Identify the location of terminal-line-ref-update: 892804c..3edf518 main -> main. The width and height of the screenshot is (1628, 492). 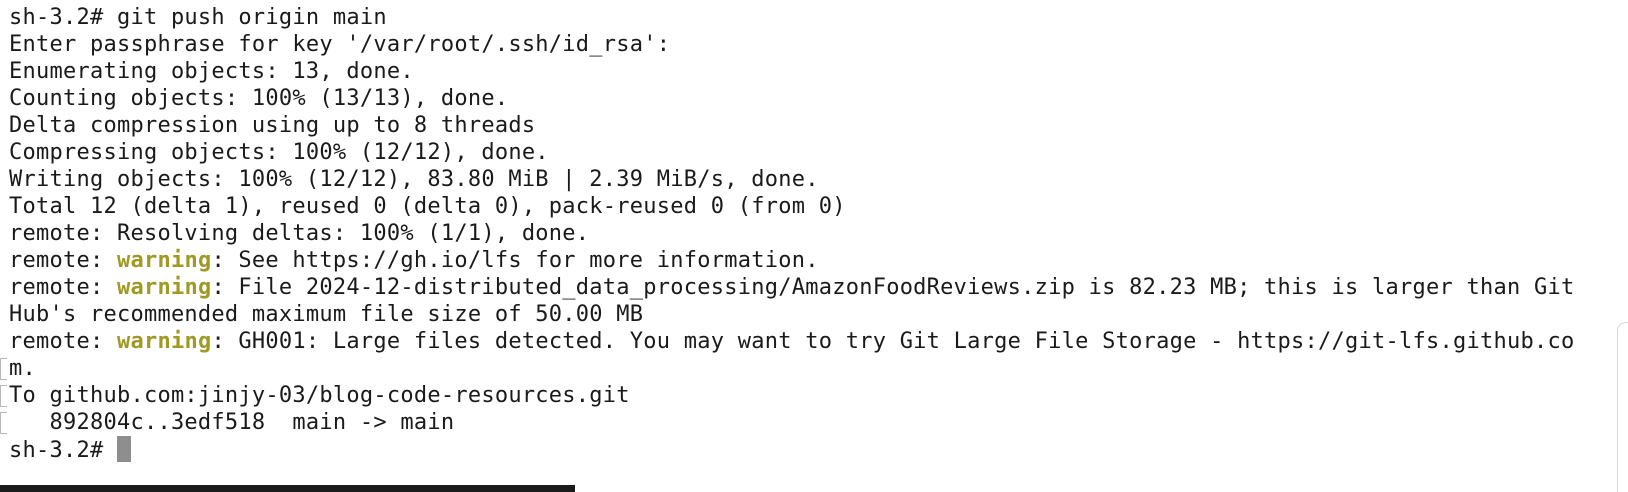
(232, 422).